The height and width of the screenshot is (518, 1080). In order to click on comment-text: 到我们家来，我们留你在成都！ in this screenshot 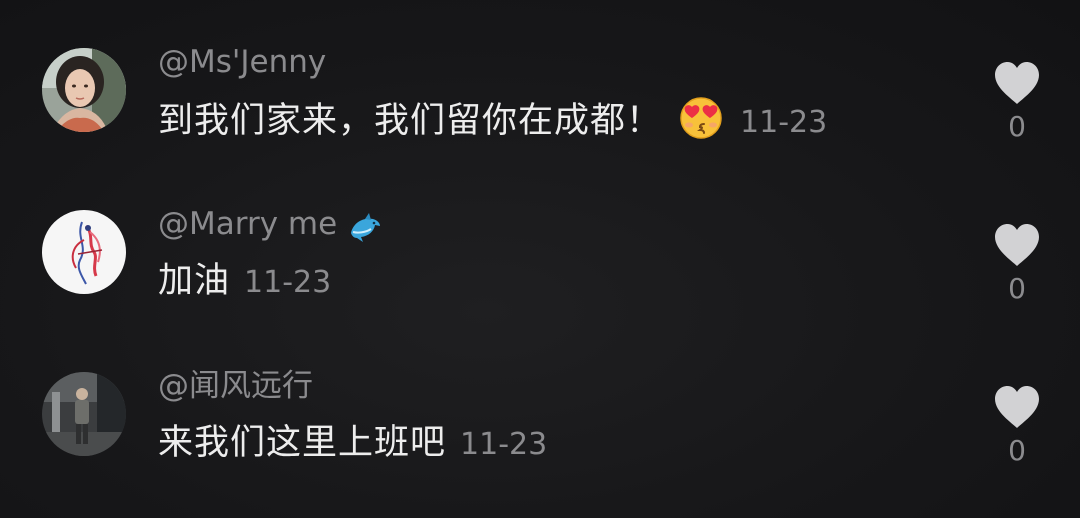, I will do `click(410, 121)`.